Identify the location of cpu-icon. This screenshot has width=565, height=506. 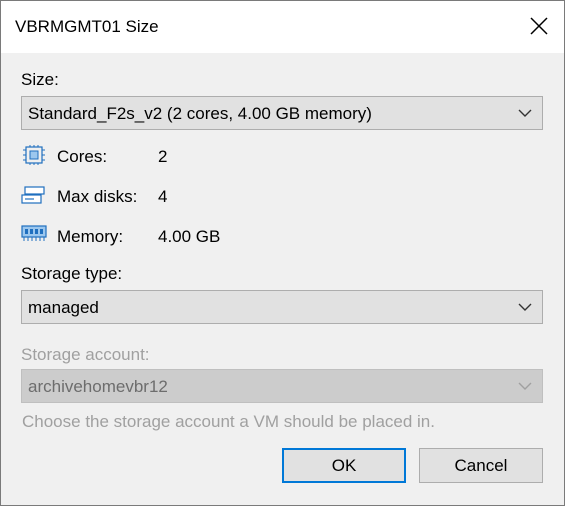
(34, 155).